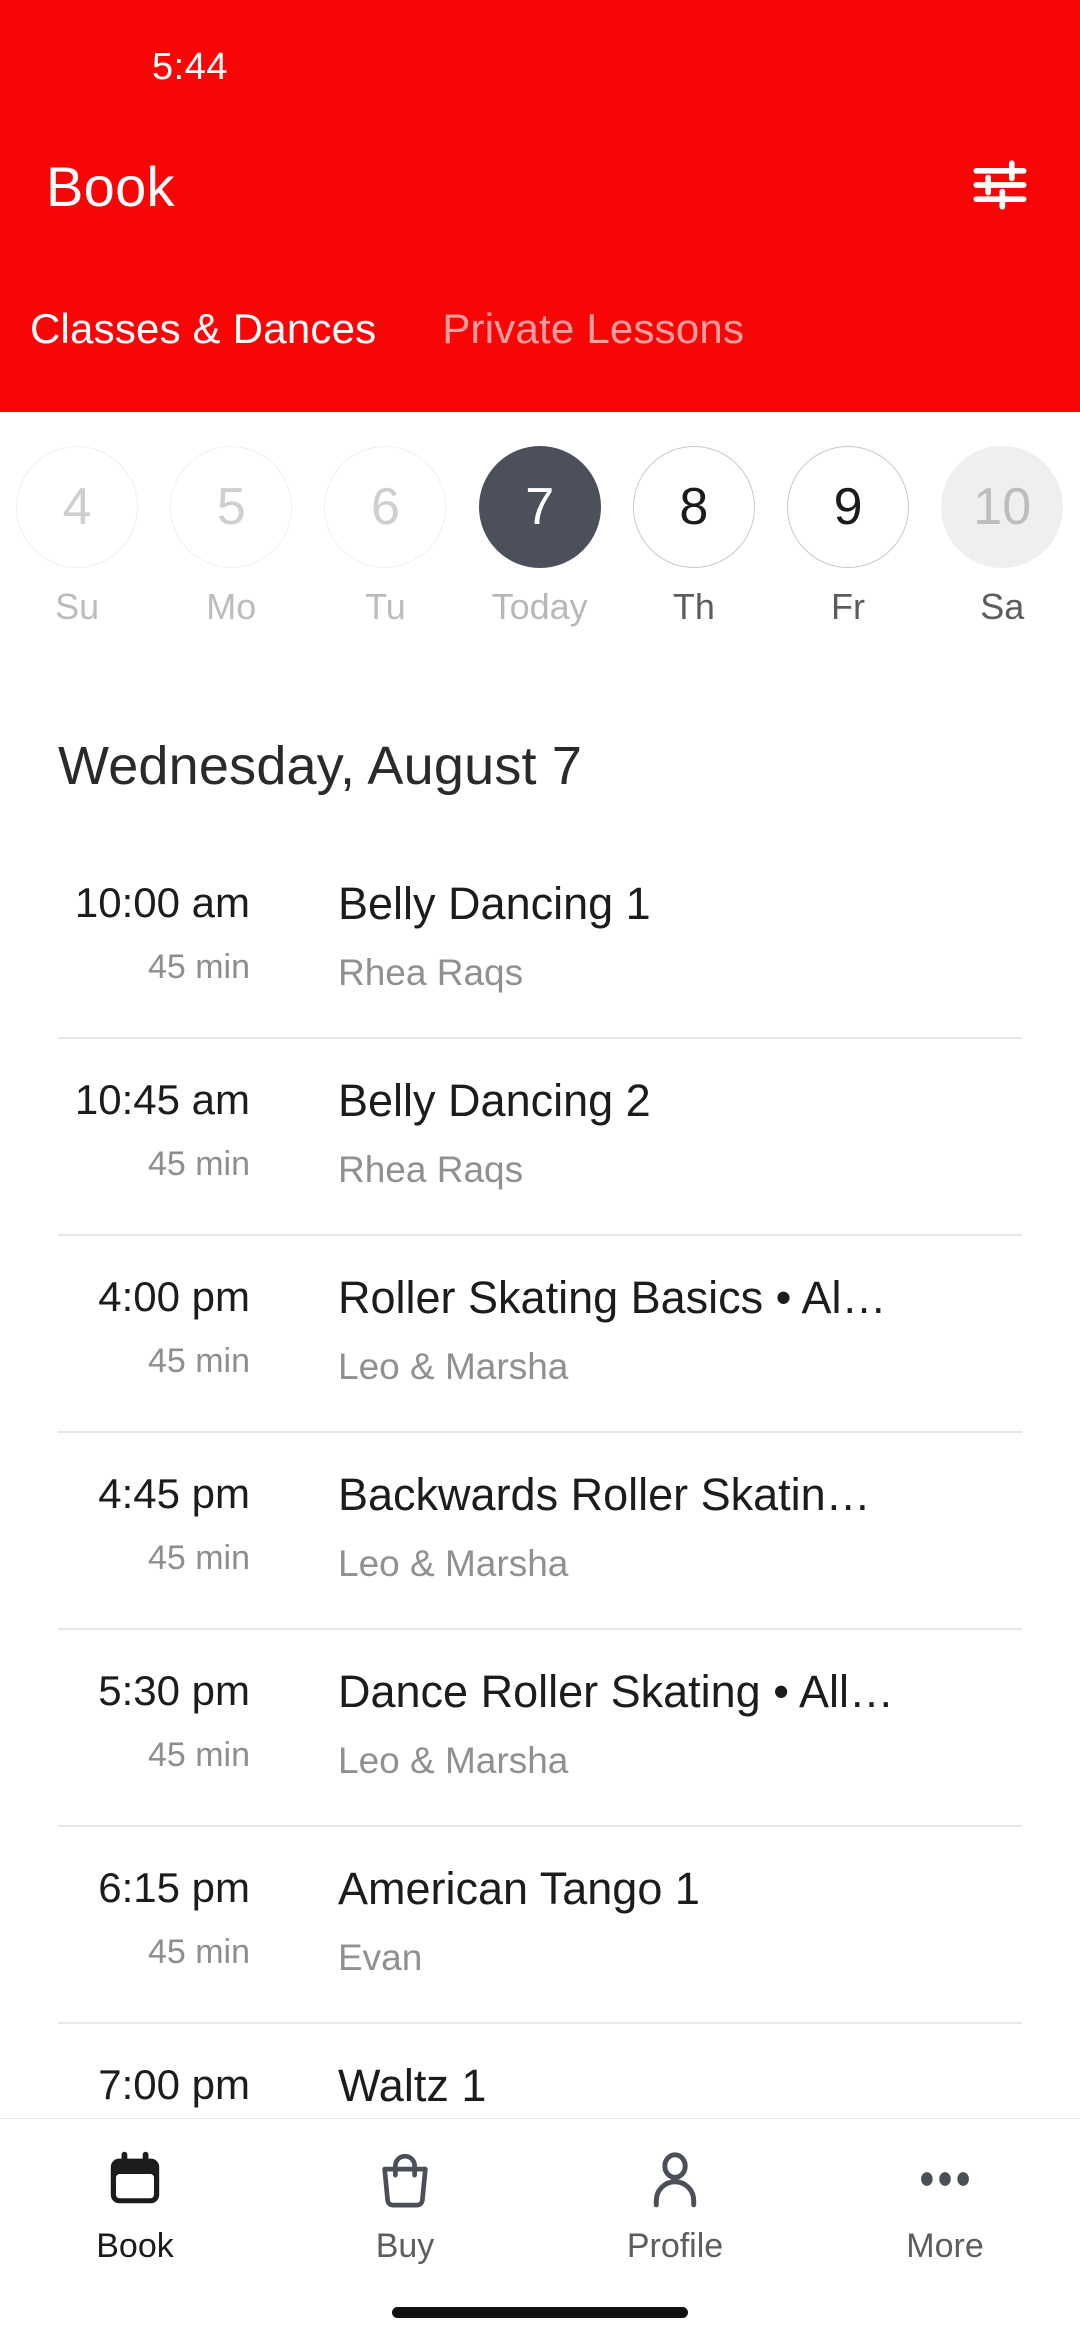  Describe the element at coordinates (125, 1721) in the screenshot. I see `class-time-column: 5:30 pm 45 min` at that location.